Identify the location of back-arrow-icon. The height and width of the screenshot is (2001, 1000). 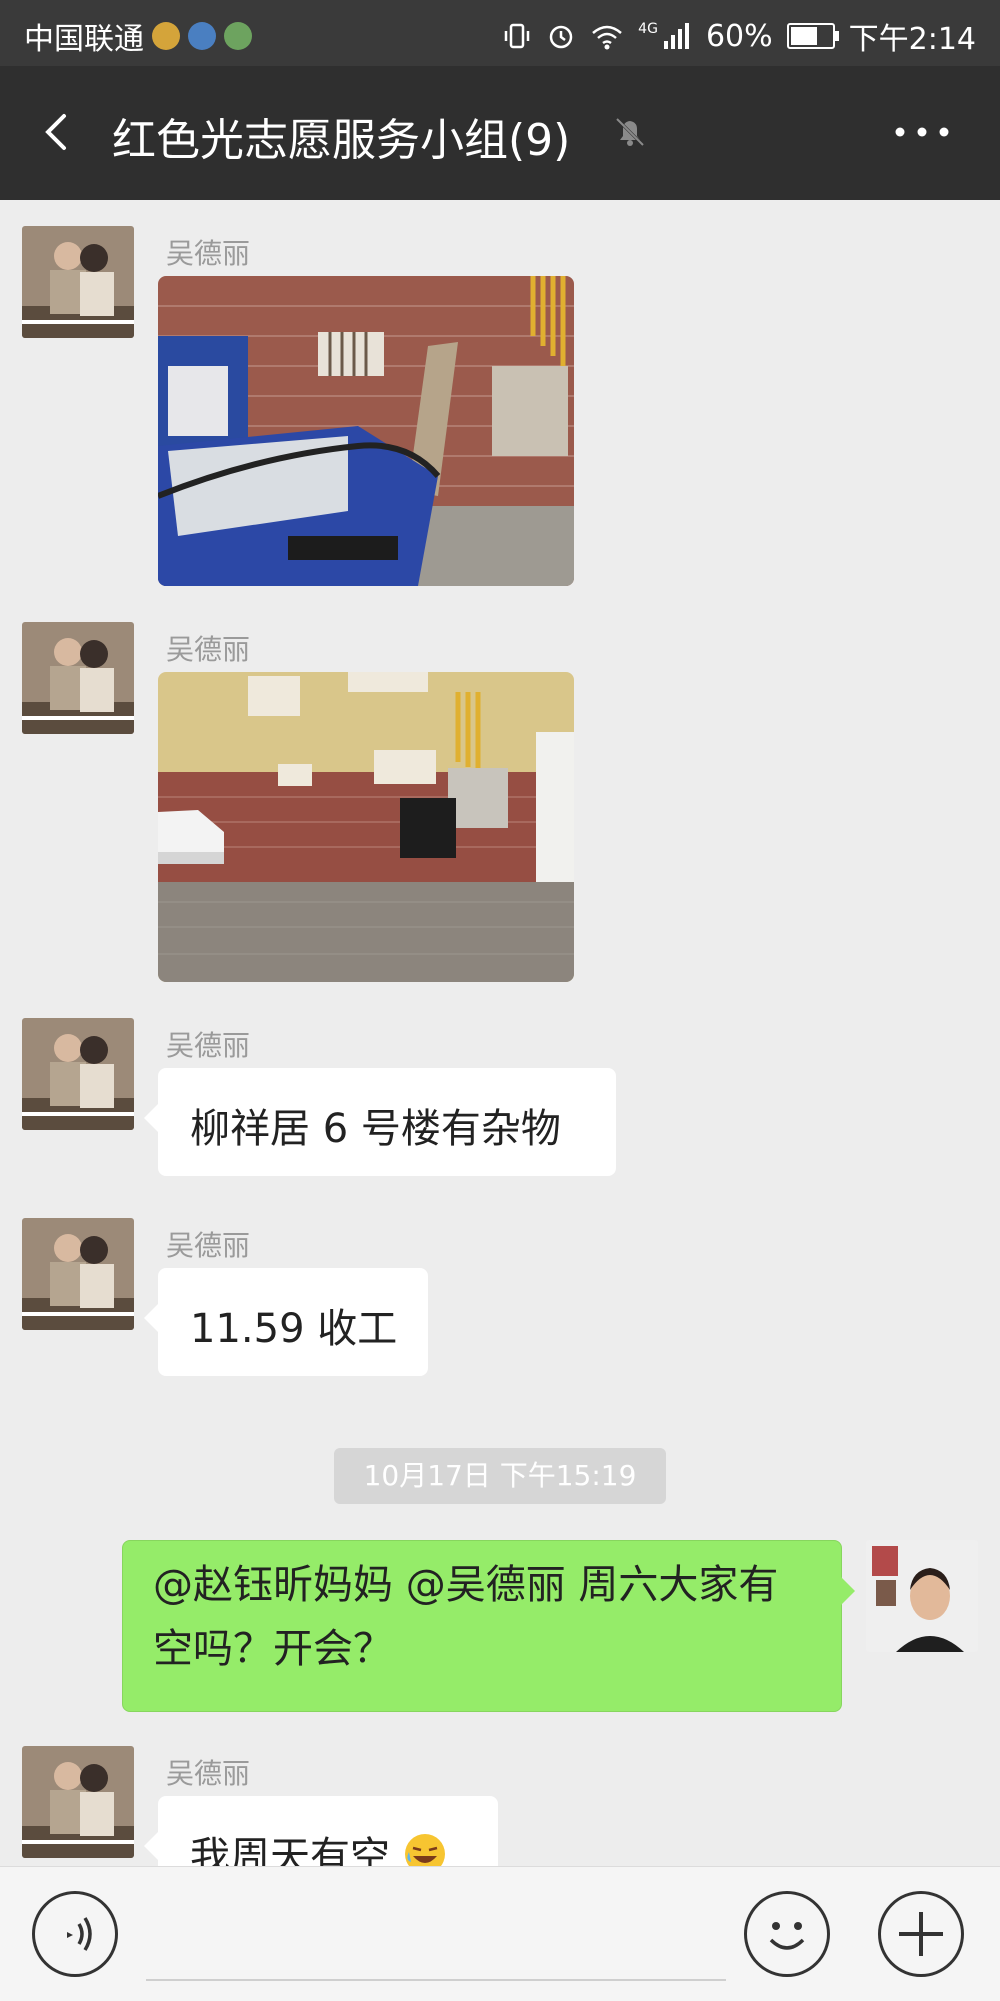
(58, 132).